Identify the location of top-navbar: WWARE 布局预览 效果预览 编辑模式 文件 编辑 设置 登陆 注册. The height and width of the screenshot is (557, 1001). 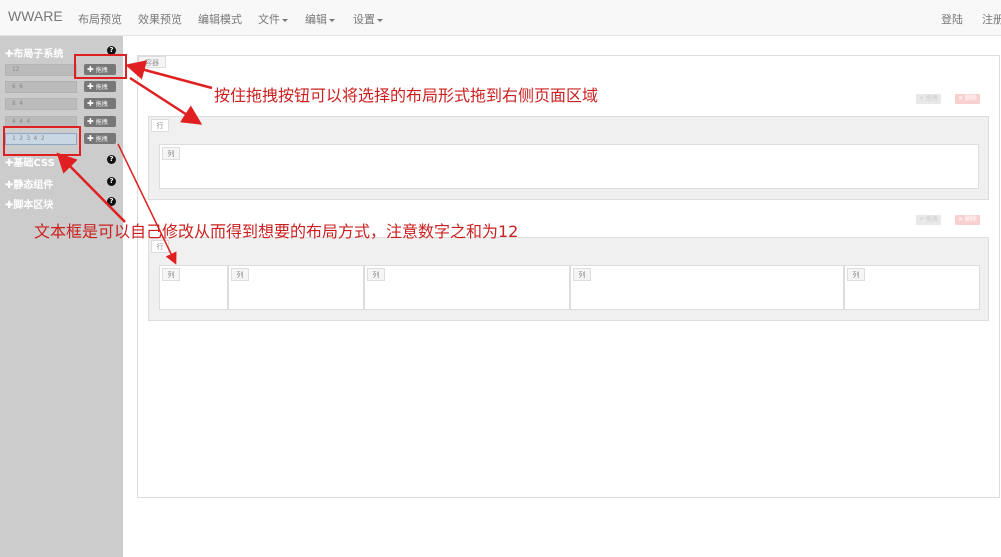
(500, 18).